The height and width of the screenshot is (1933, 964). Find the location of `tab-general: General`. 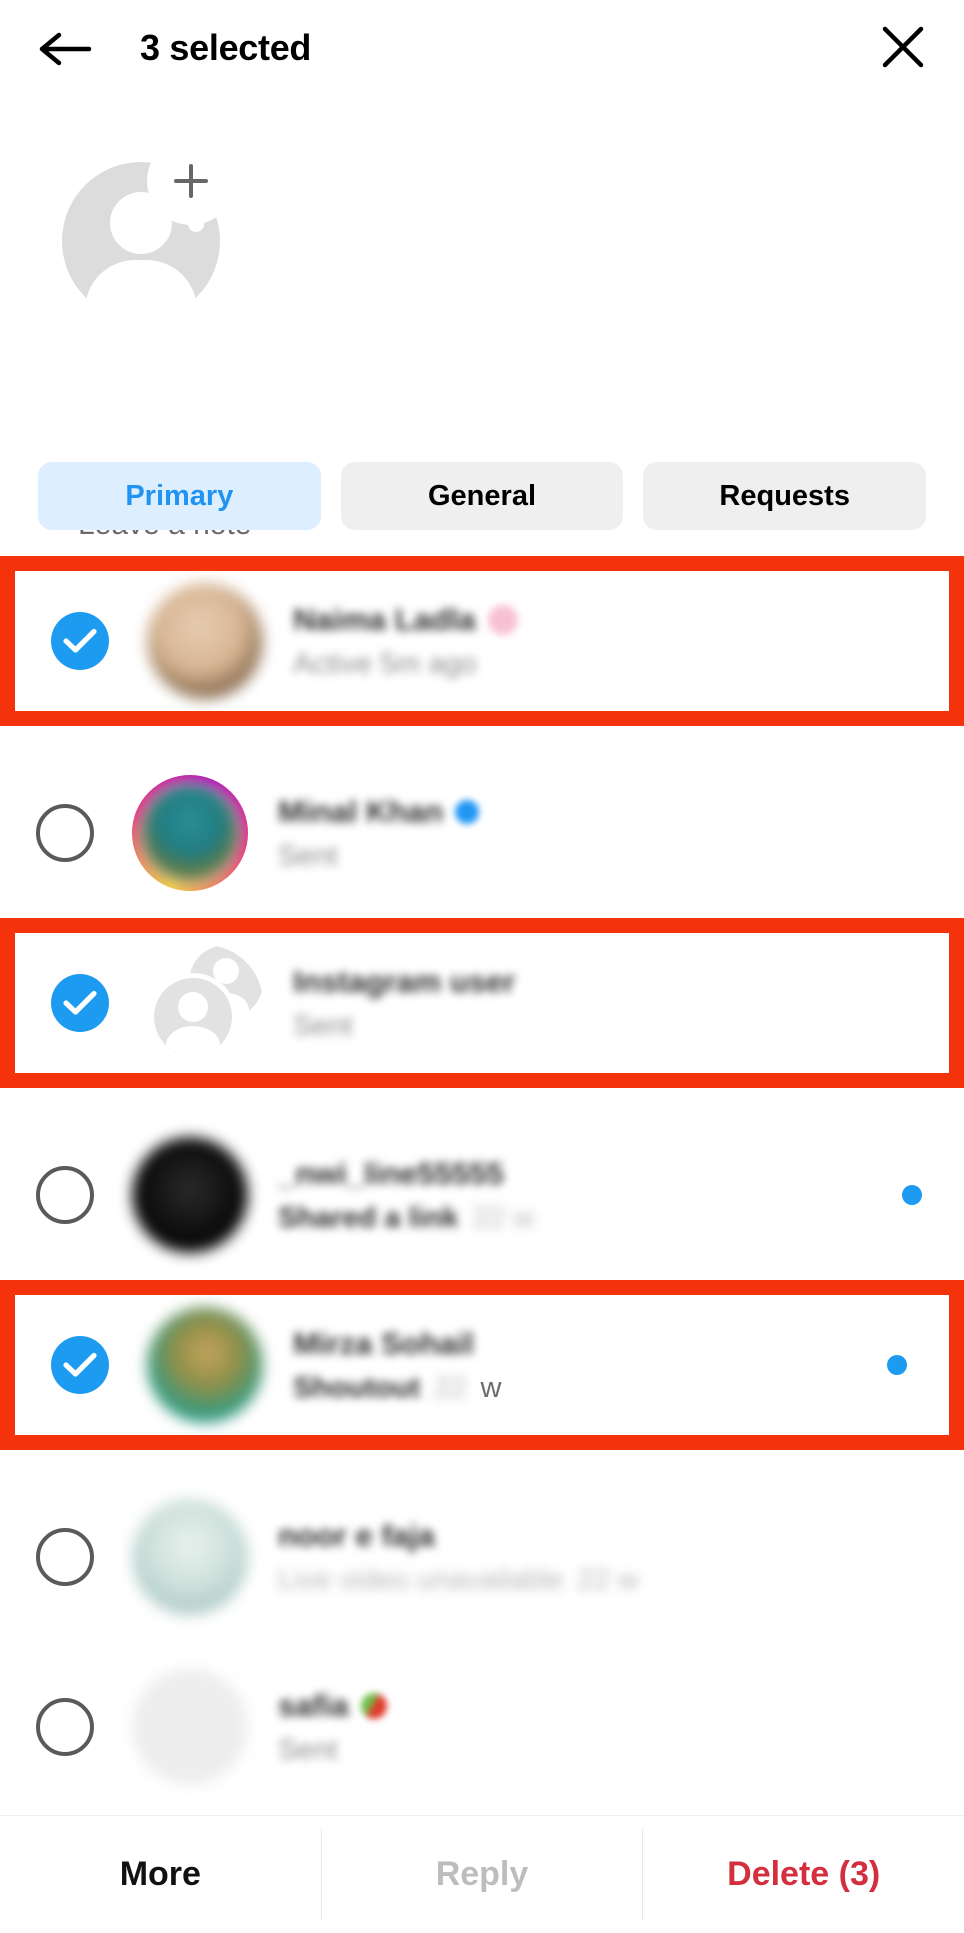

tab-general: General is located at coordinates (482, 496).